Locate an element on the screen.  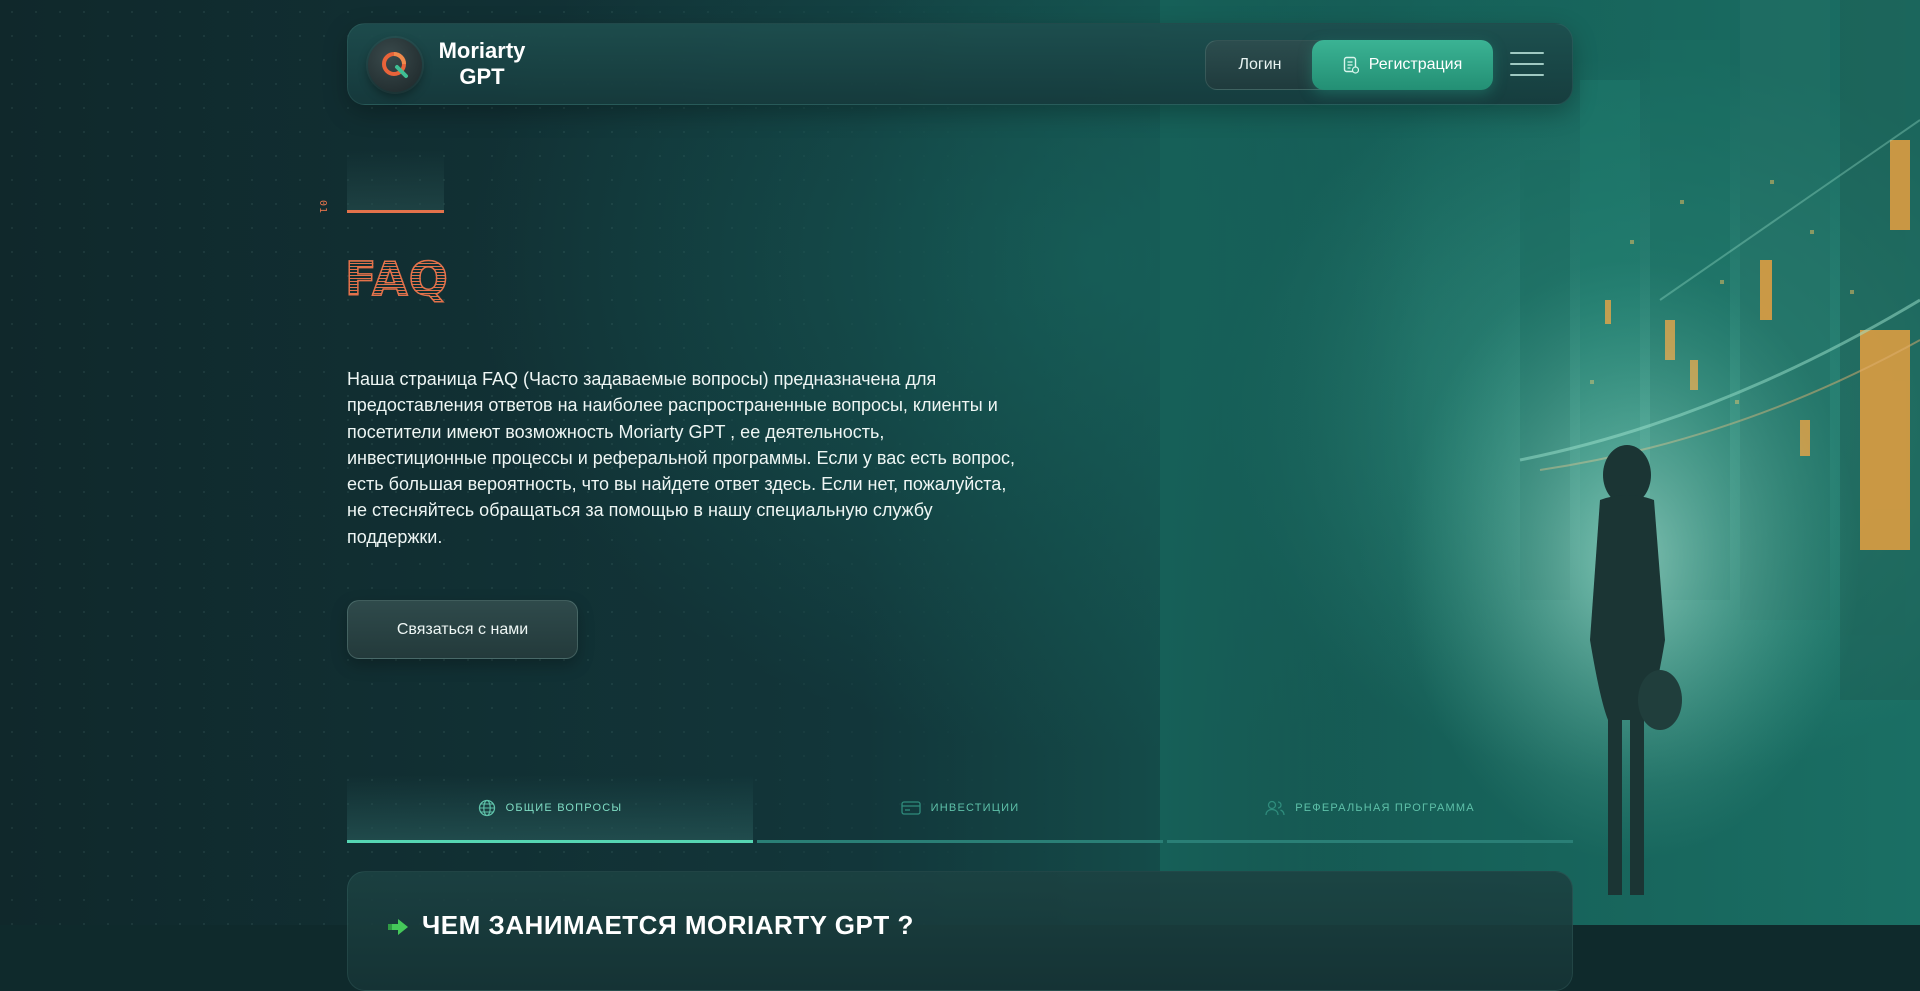
brand-name: Moriarty GPT is located at coordinates (482, 64).